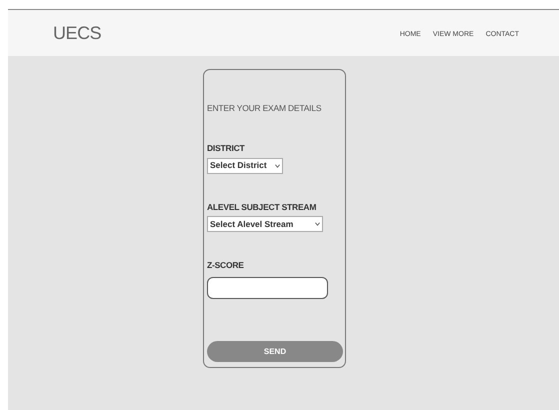 The width and height of the screenshot is (559, 410). I want to click on form-title: ENTER YOUR EXAM DETAILS, so click(264, 108).